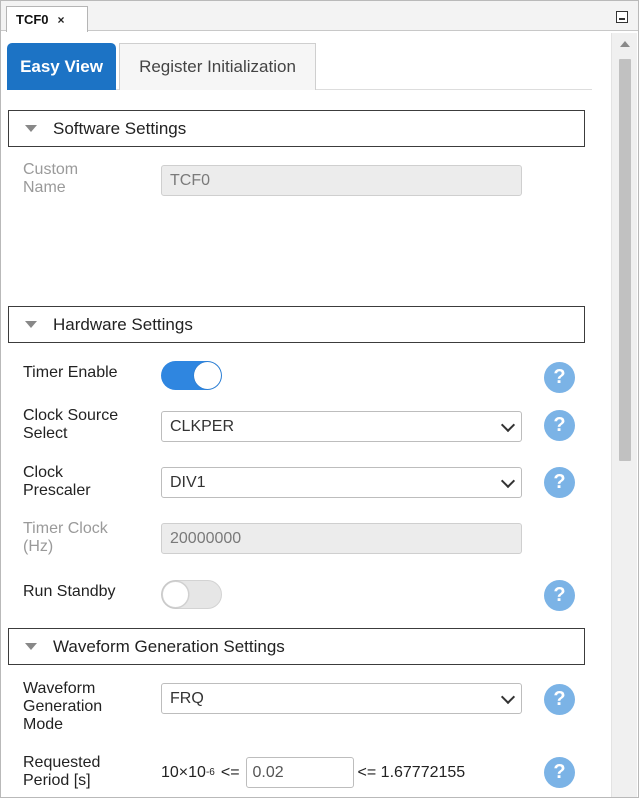  I want to click on select-value: CLKPER, so click(202, 426).